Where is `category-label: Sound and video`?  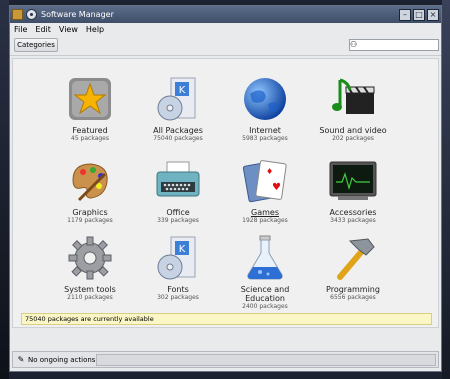
category-label: Sound and video is located at coordinates (353, 130).